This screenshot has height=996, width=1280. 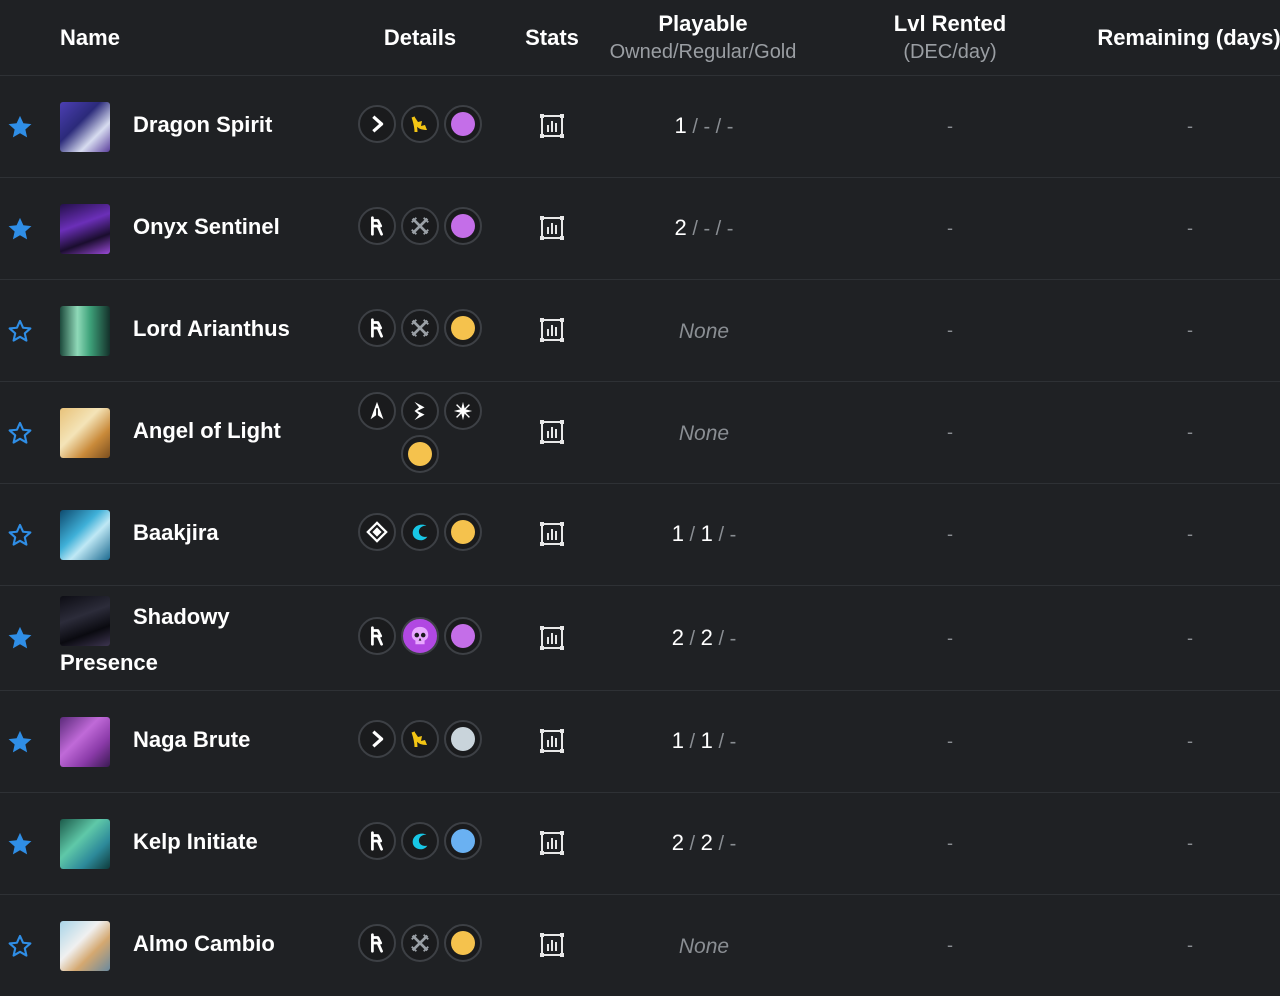 I want to click on column-header-playable: Playable Owned/Regular/Gold, so click(x=703, y=38).